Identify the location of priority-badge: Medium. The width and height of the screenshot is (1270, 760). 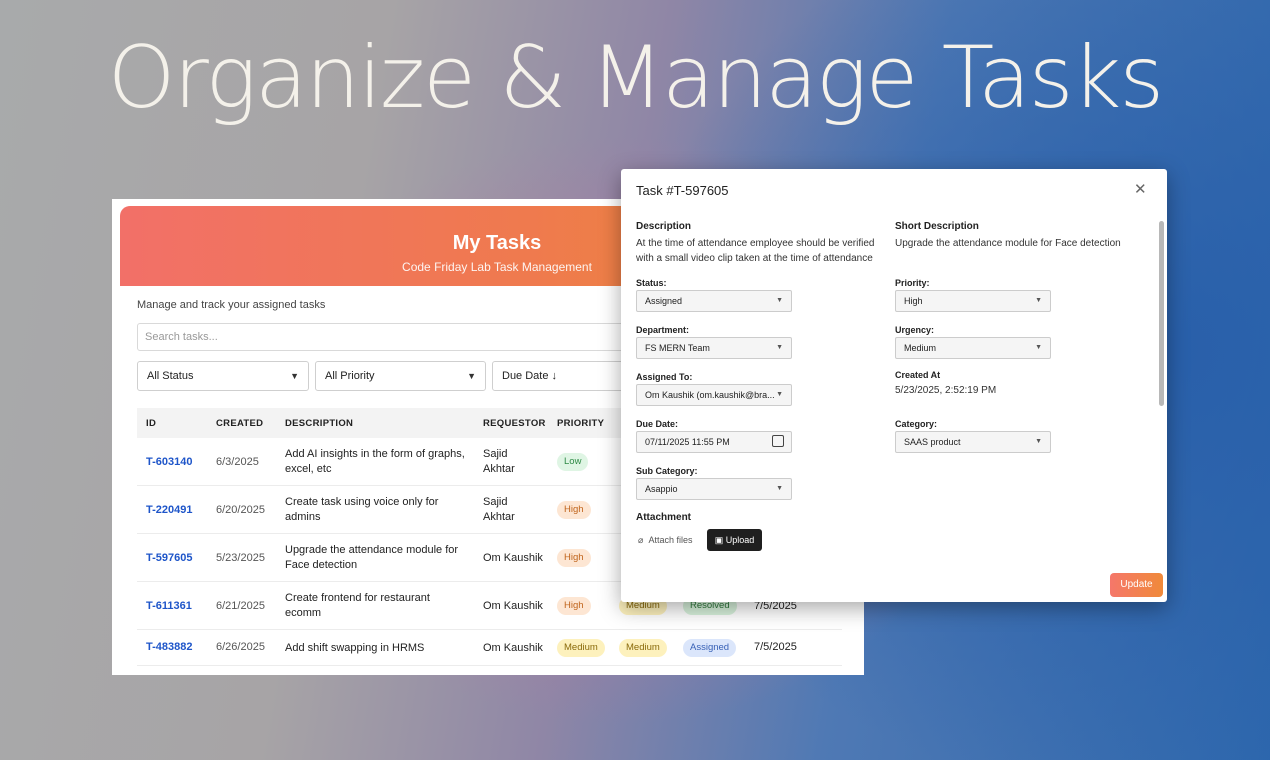
(581, 648).